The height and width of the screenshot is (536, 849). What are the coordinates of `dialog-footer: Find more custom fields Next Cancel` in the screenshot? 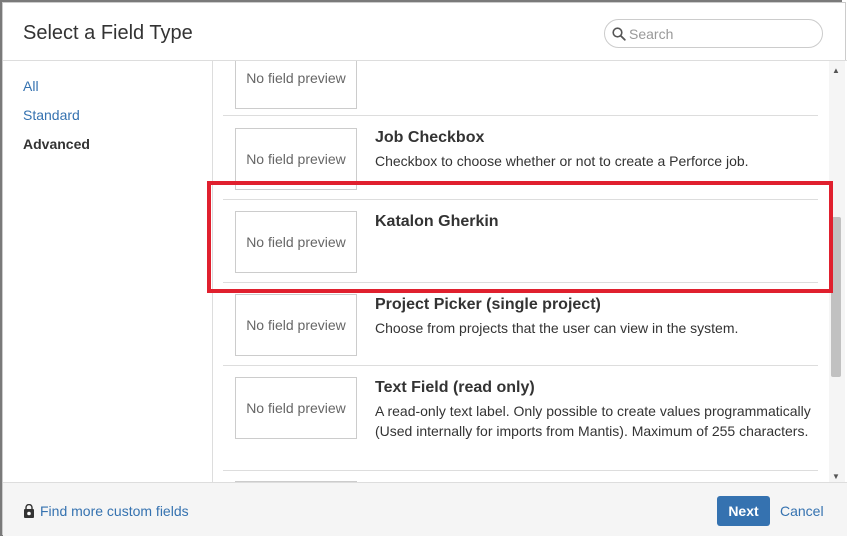 It's located at (425, 509).